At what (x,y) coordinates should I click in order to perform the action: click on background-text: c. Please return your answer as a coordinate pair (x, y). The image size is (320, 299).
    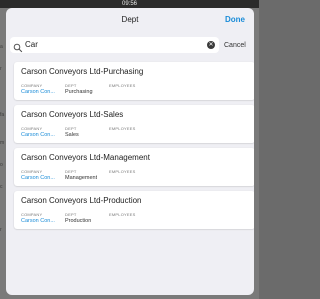
    Looking at the image, I should click on (1, 187).